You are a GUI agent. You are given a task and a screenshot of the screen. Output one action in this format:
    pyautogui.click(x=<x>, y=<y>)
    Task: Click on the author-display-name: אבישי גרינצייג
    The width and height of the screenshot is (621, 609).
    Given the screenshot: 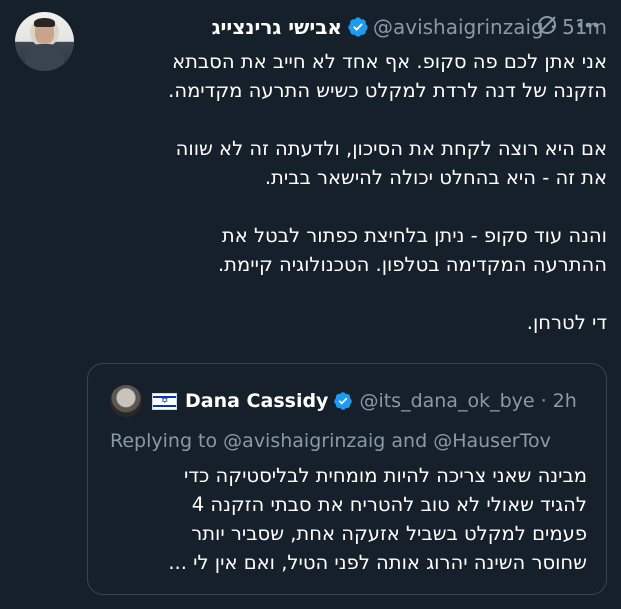 What is the action you would take?
    pyautogui.click(x=277, y=27)
    